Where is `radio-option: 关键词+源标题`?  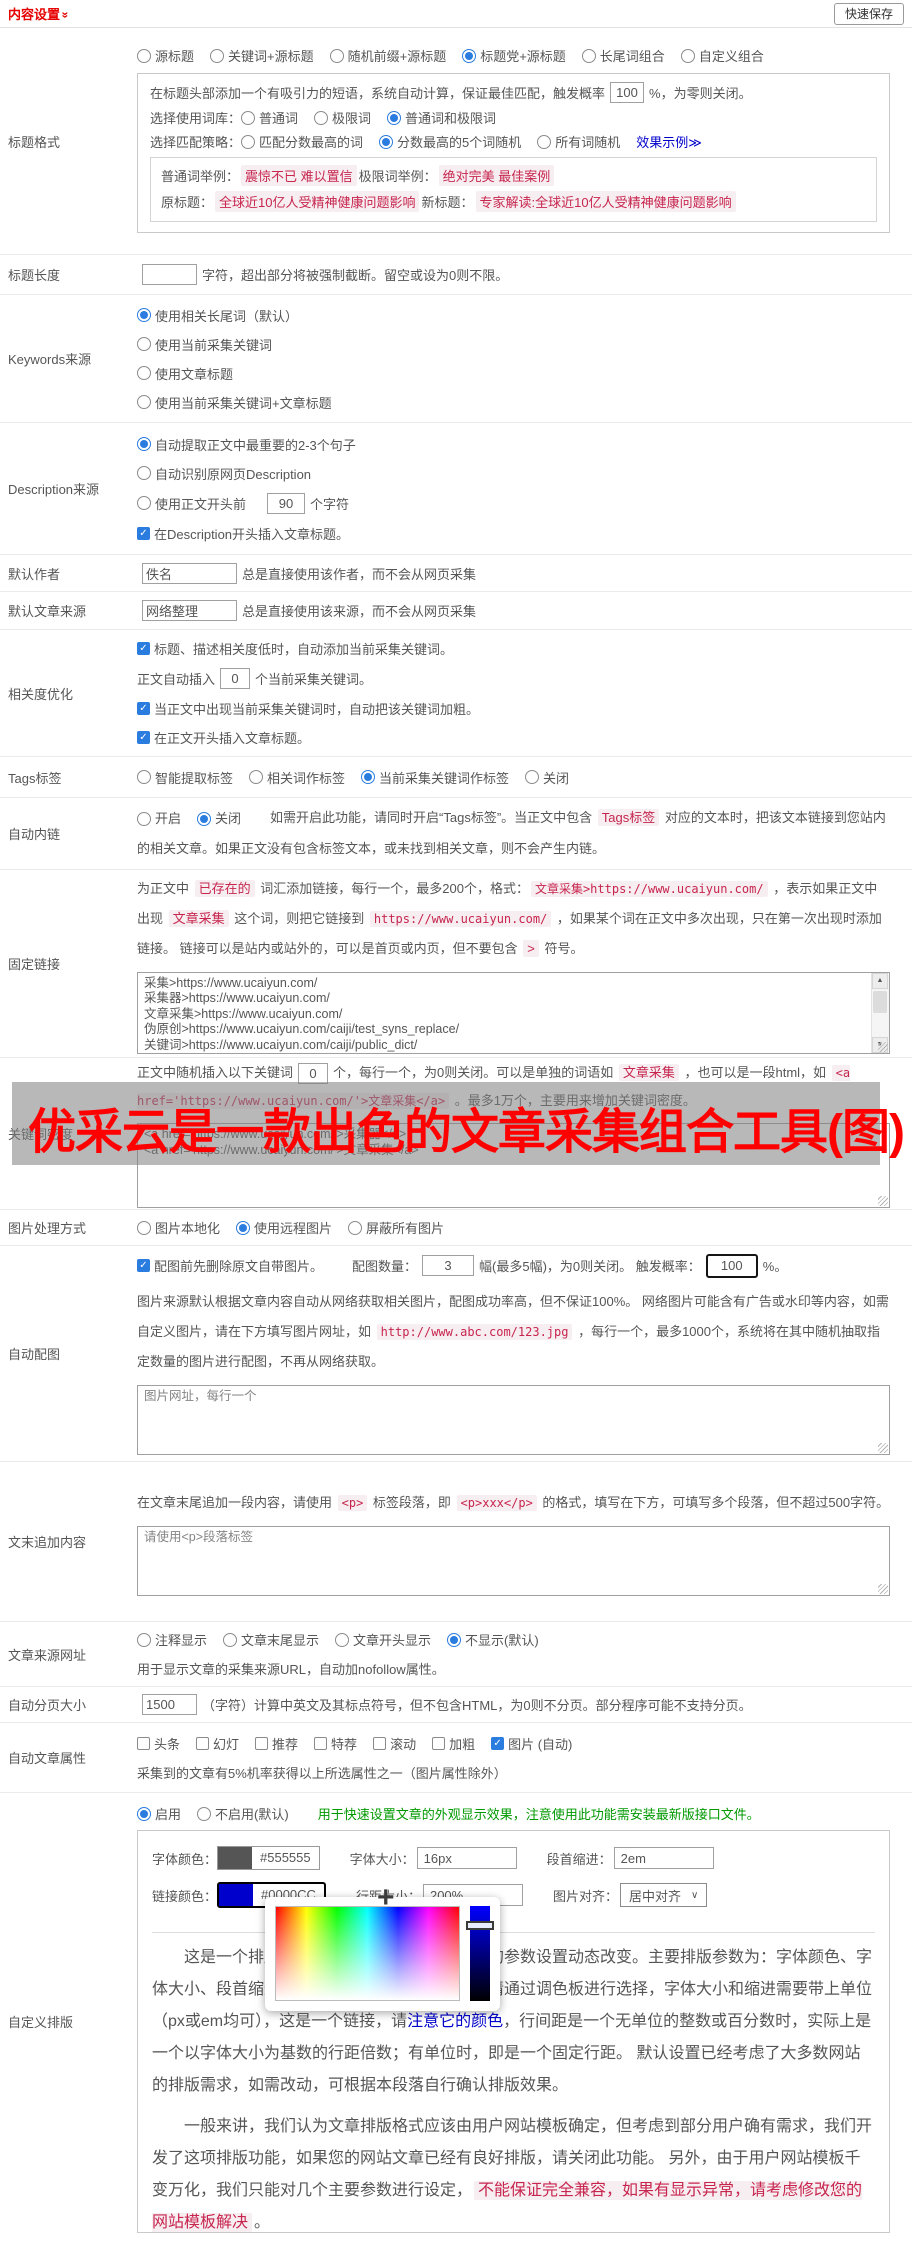 radio-option: 关键词+源标题 is located at coordinates (262, 55).